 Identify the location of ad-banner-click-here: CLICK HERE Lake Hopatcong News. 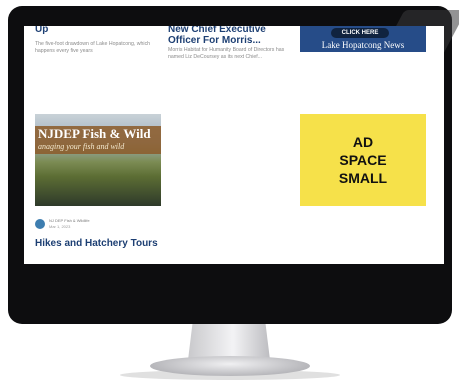
(363, 39).